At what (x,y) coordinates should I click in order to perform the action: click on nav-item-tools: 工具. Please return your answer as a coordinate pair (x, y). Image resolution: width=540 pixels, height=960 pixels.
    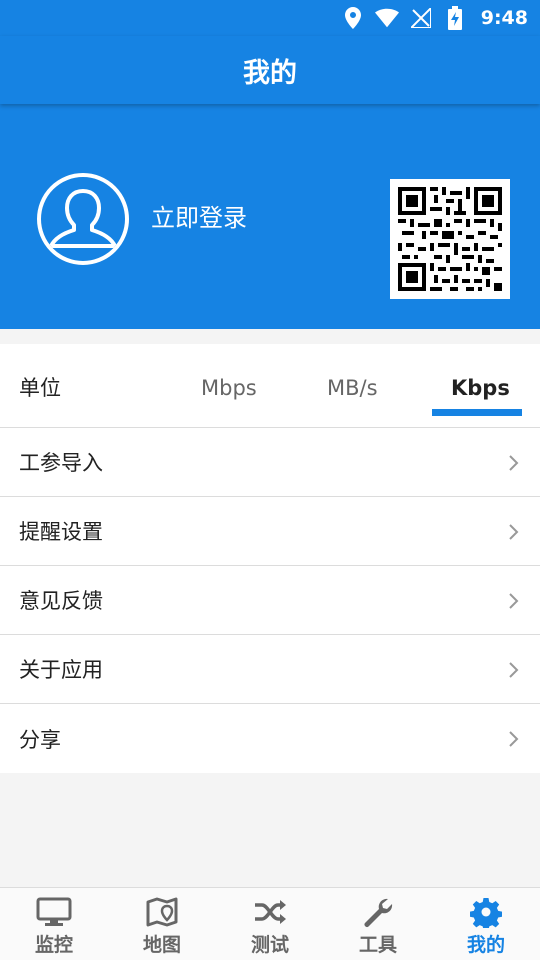
    Looking at the image, I should click on (378, 924).